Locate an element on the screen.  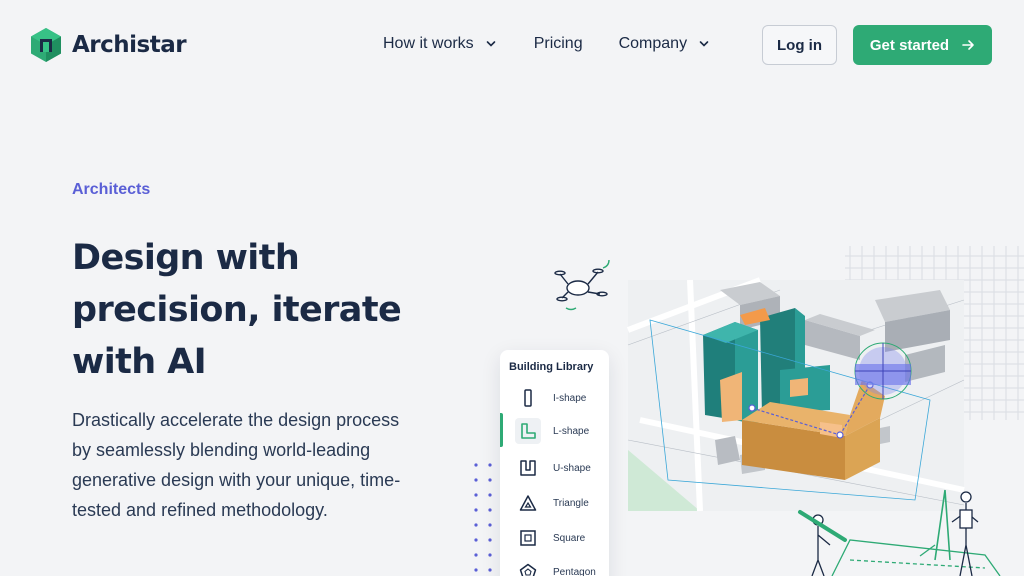
nav-pricing: Pricing is located at coordinates (558, 44).